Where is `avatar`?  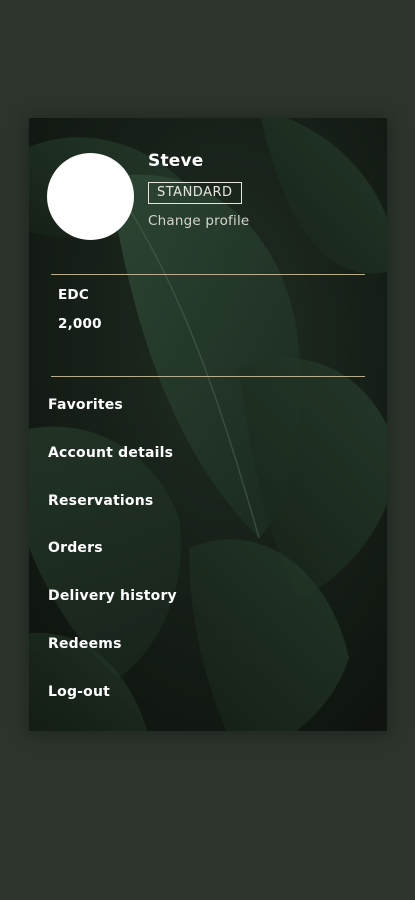
avatar is located at coordinates (90, 196).